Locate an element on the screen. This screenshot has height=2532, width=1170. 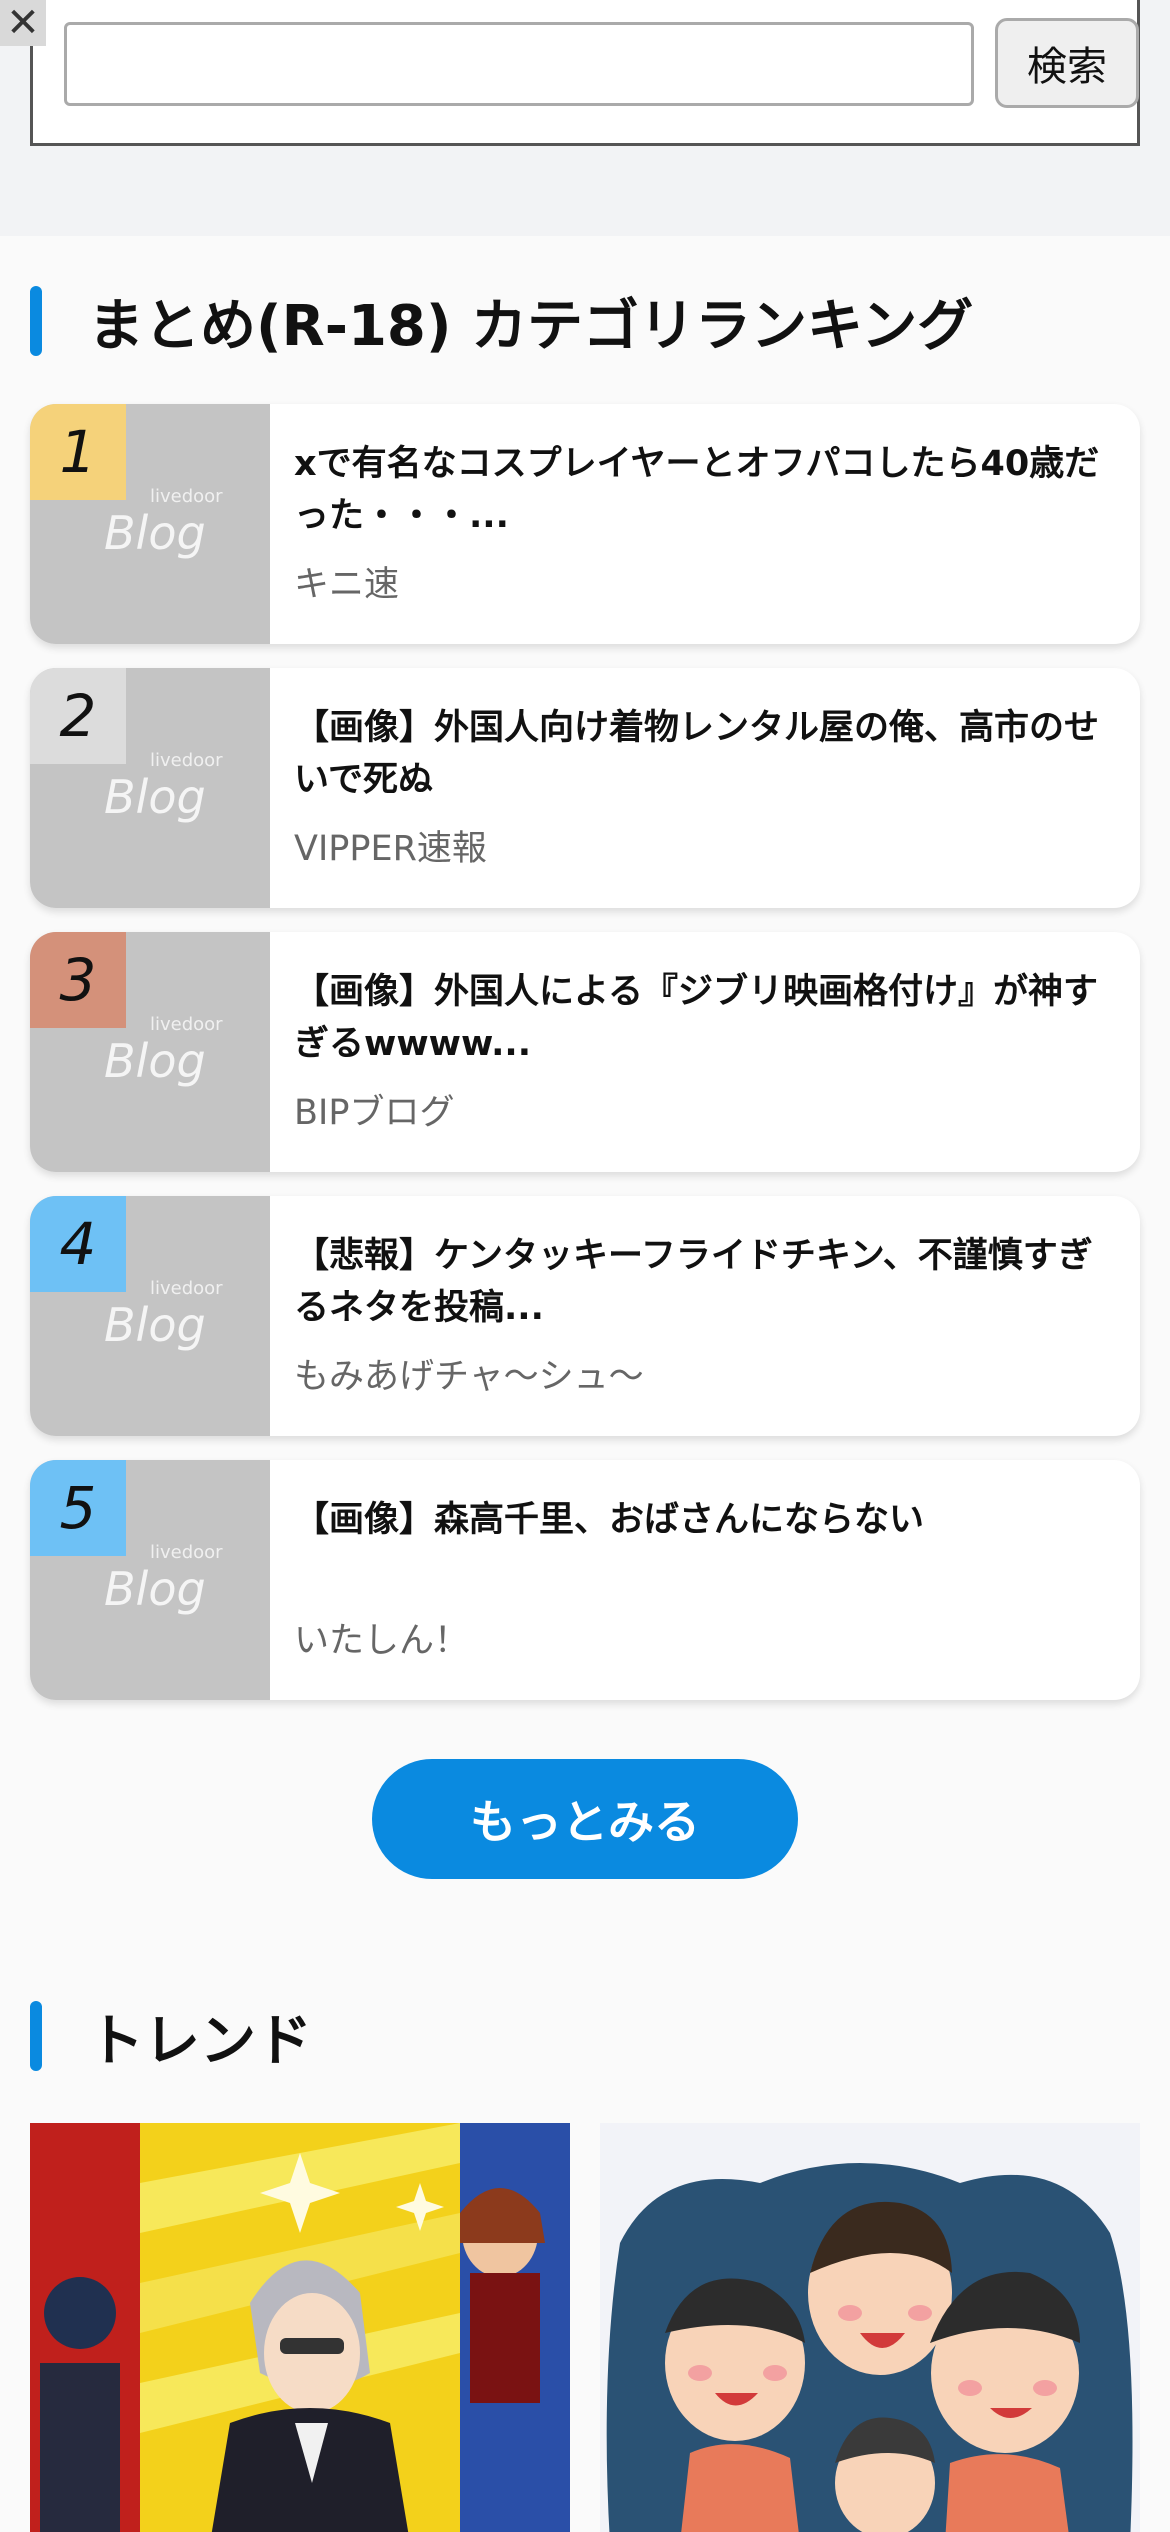
search-area: 検索 is located at coordinates (585, 118).